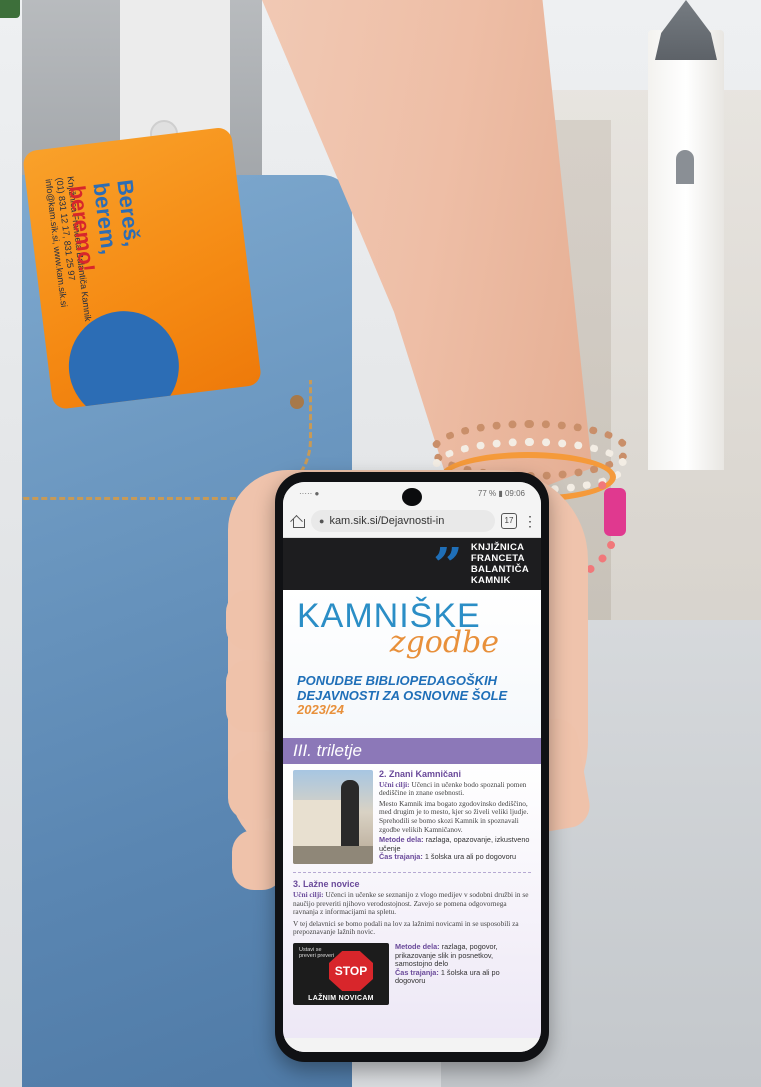 The height and width of the screenshot is (1087, 761). Describe the element at coordinates (320, 709) in the screenshot. I see `hero-year: 2023/24` at that location.